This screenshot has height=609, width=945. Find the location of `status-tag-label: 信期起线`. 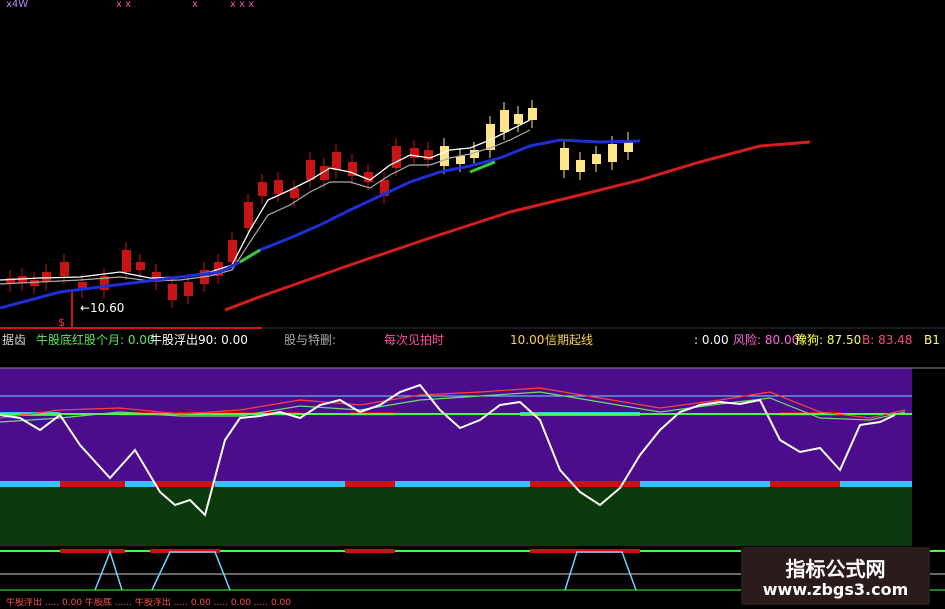

status-tag-label: 信期起线 is located at coordinates (569, 340).